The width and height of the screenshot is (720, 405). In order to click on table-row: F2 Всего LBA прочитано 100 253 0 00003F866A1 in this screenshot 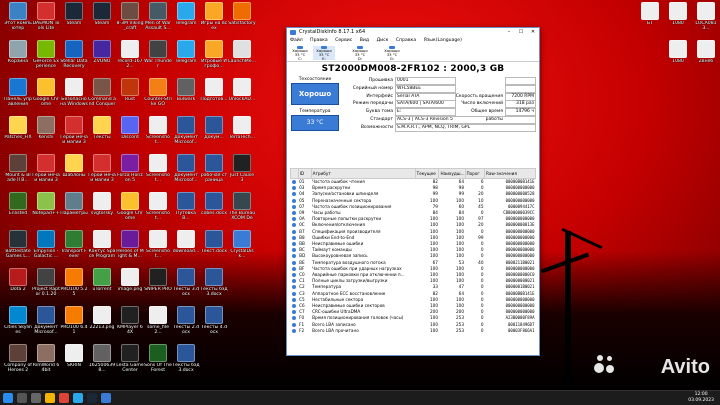, I will do `click(413, 331)`.